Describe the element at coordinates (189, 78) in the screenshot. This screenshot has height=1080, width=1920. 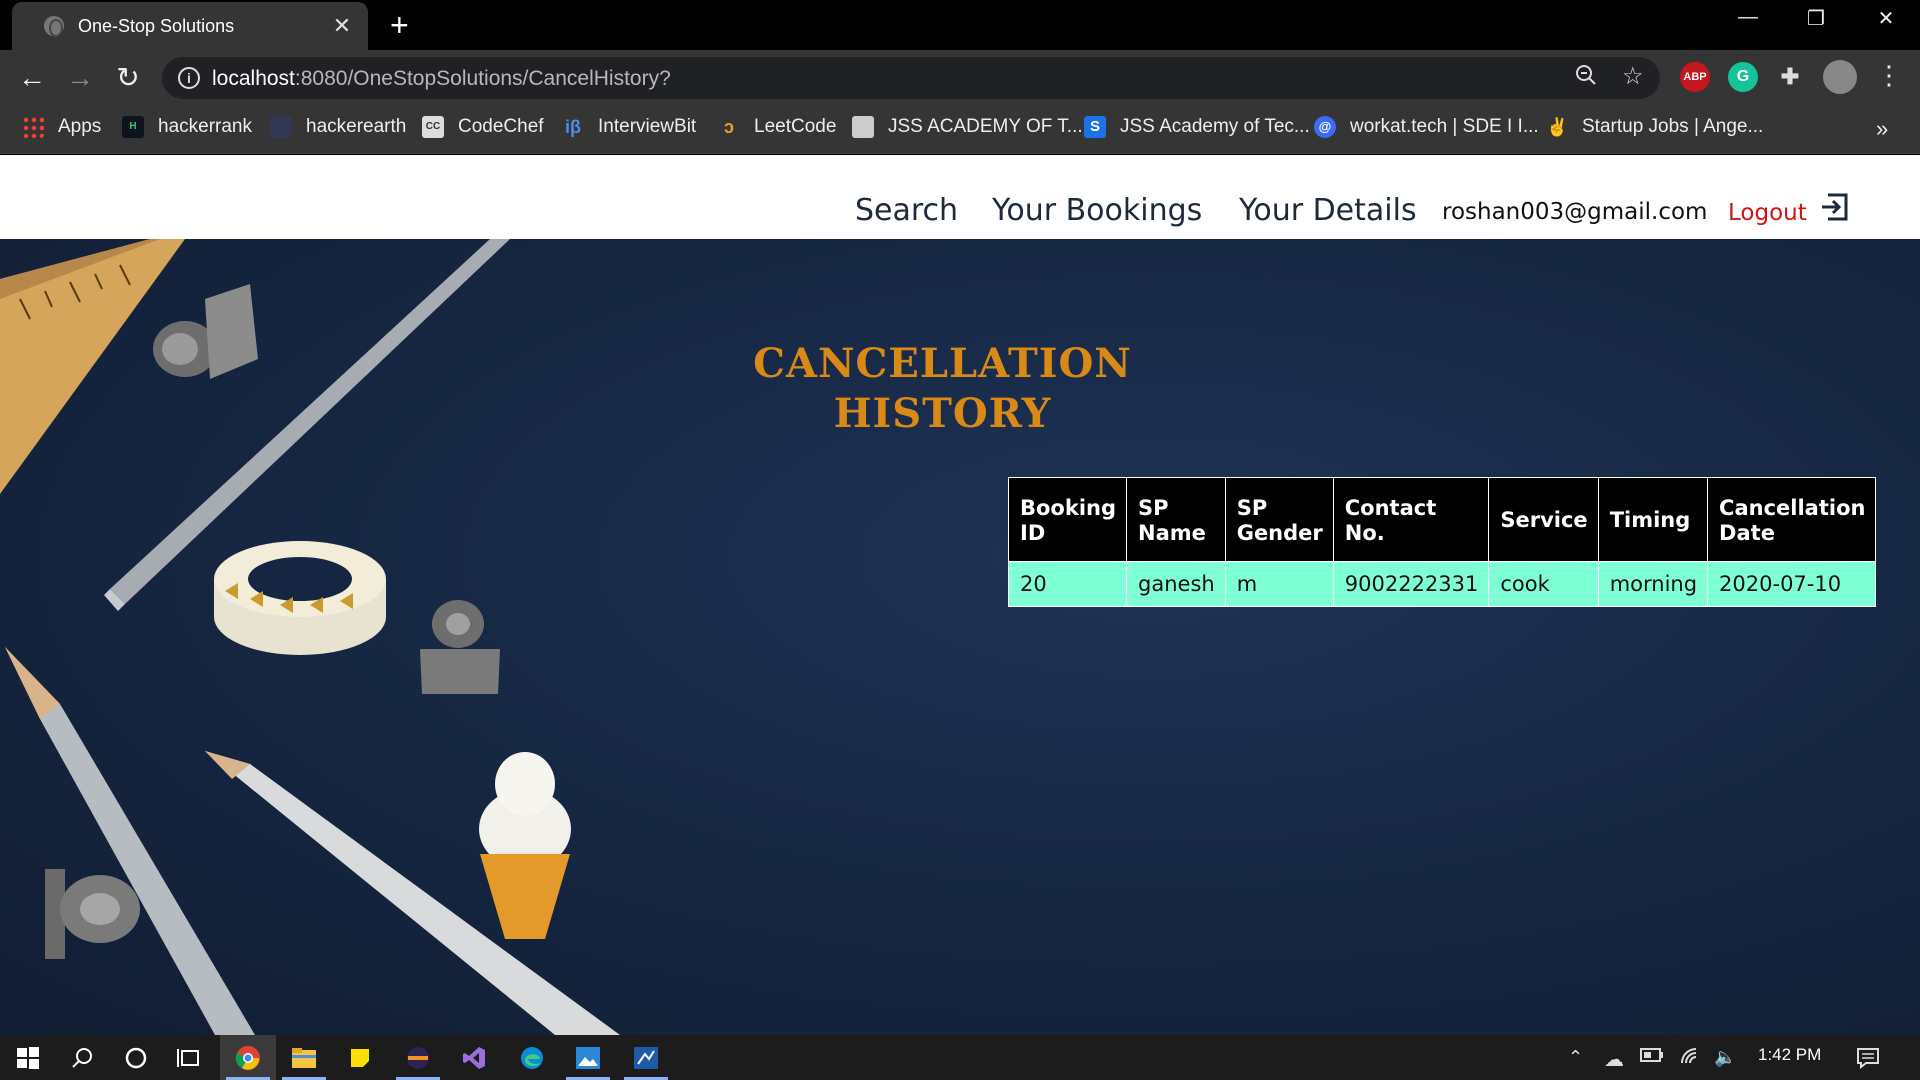
I see `site-info-icon: i` at that location.